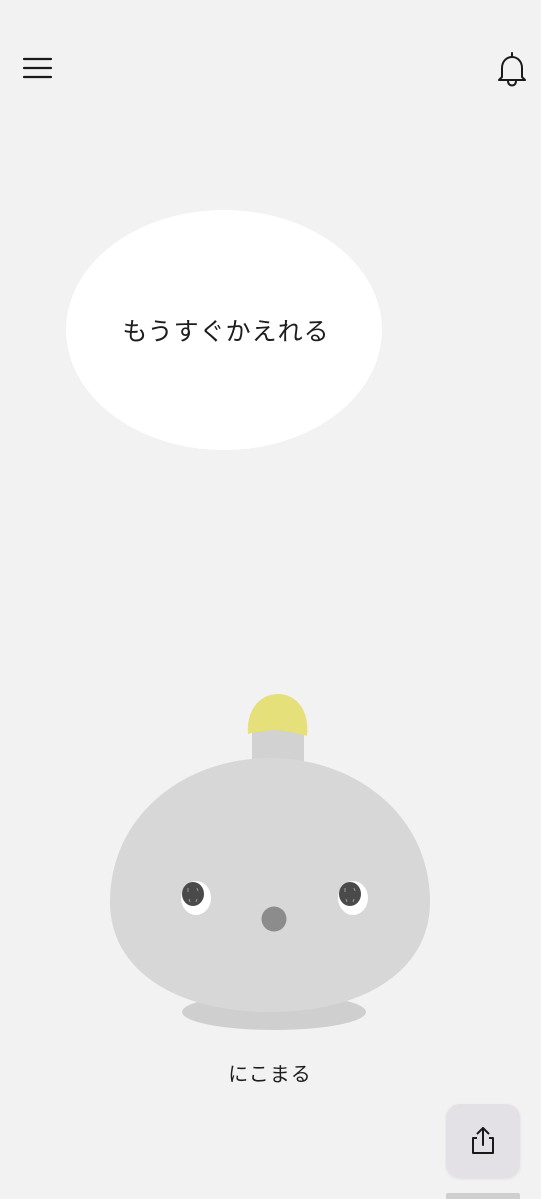 This screenshot has width=541, height=1199. What do you see at coordinates (483, 1196) in the screenshot?
I see `bottom-edge-bar` at bounding box center [483, 1196].